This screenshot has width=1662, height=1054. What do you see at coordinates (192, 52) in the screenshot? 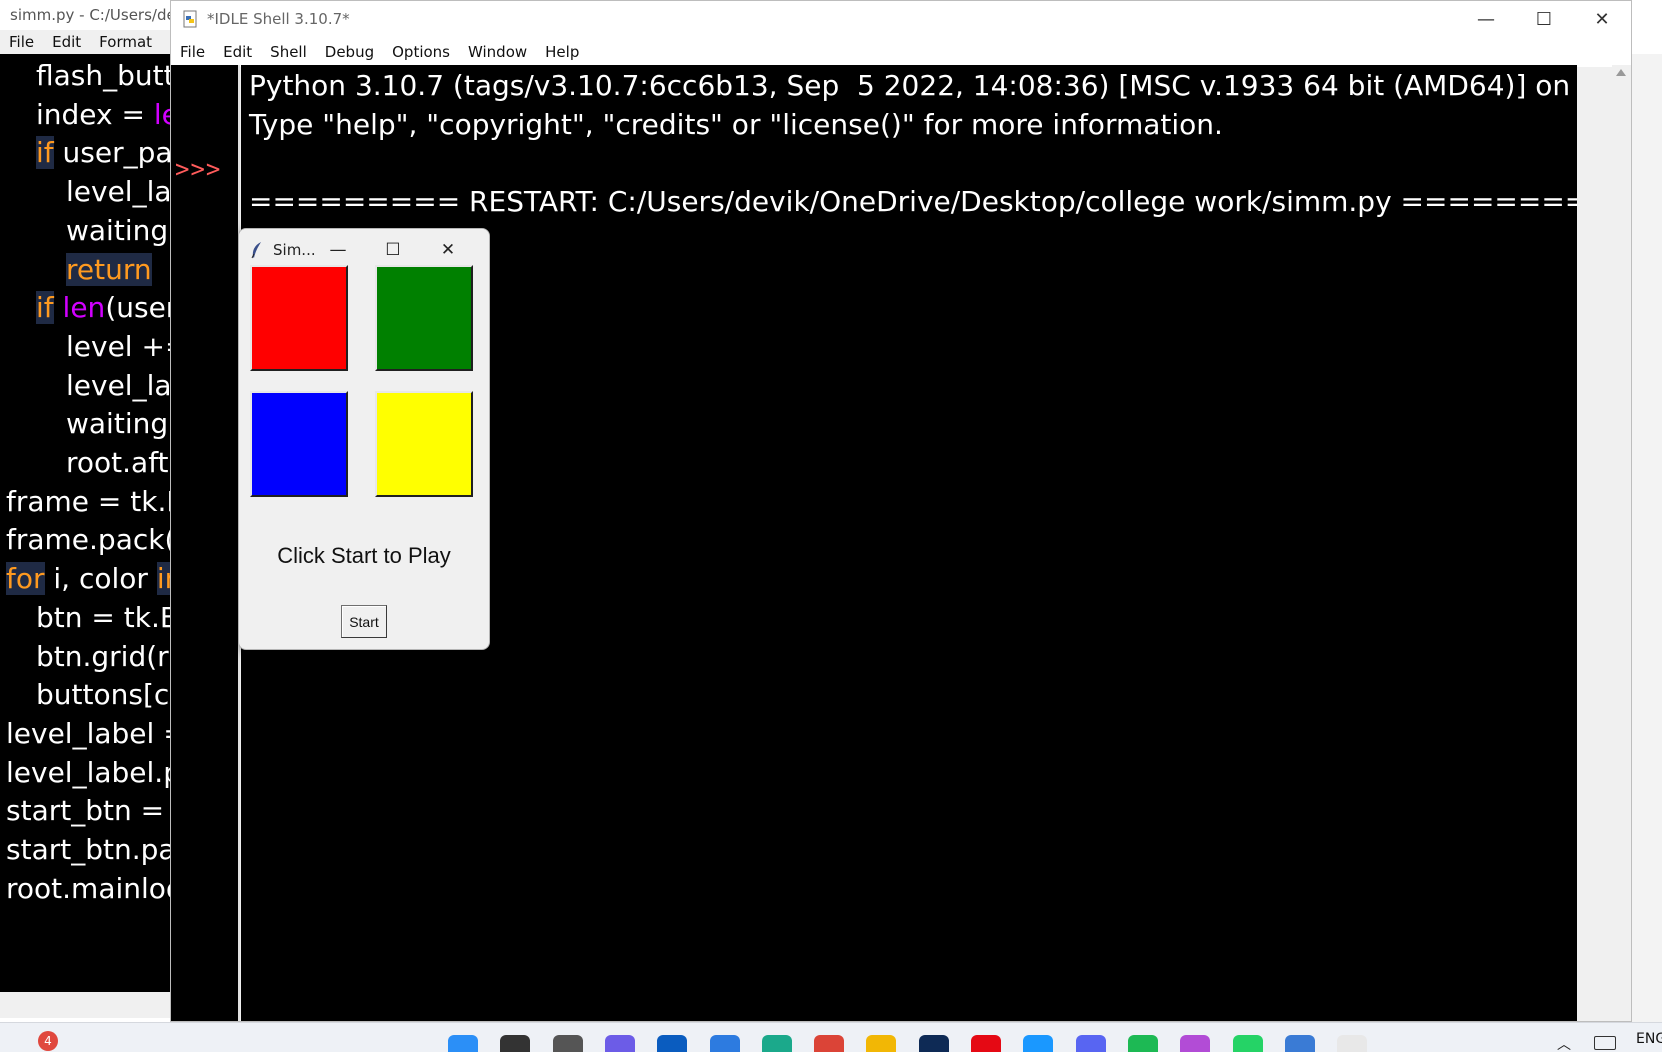
I see `shell-menu-file: File` at bounding box center [192, 52].